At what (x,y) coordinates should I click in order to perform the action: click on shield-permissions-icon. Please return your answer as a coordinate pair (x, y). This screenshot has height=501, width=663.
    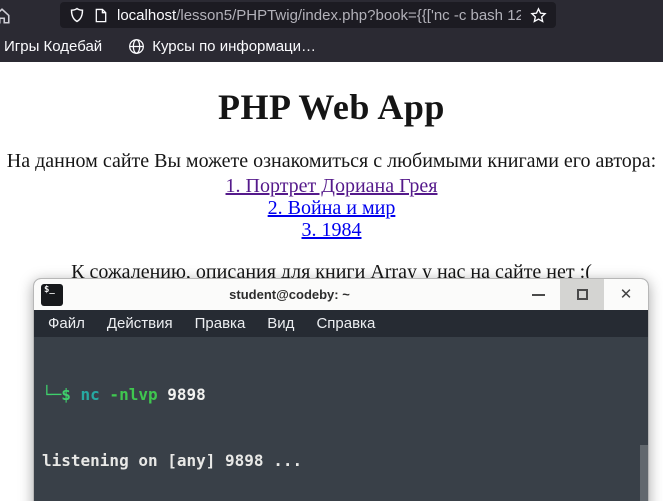
    Looking at the image, I should click on (77, 15).